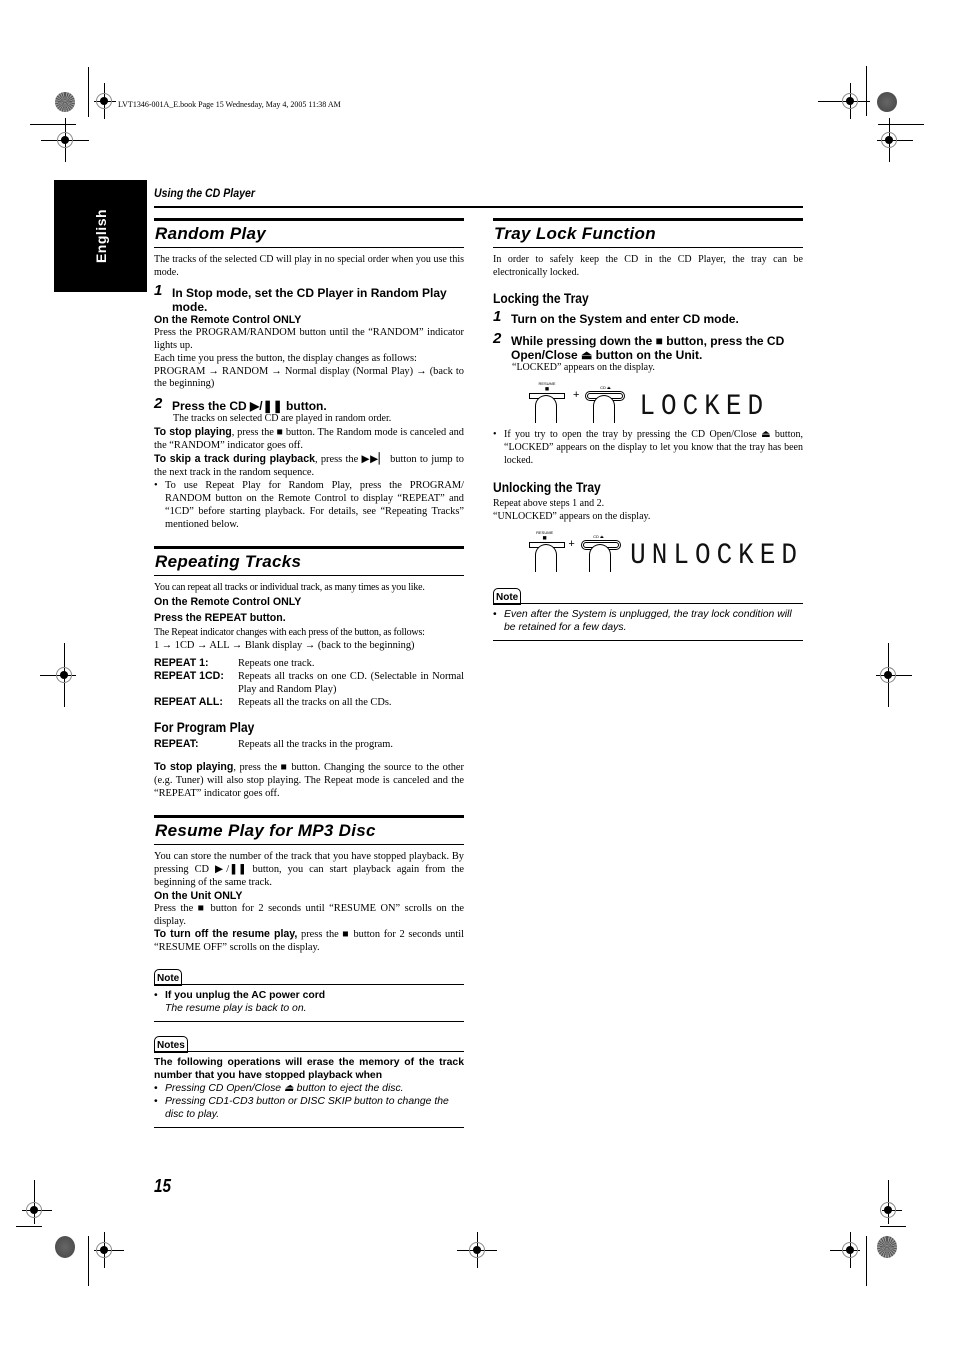 This screenshot has width=954, height=1351. I want to click on lcd-display-locked: LOCKED, so click(704, 405).